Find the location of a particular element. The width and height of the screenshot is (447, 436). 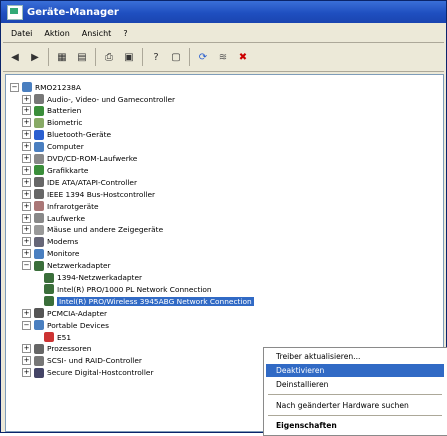

menu-properties: Eigenschaften is located at coordinates (355, 425).